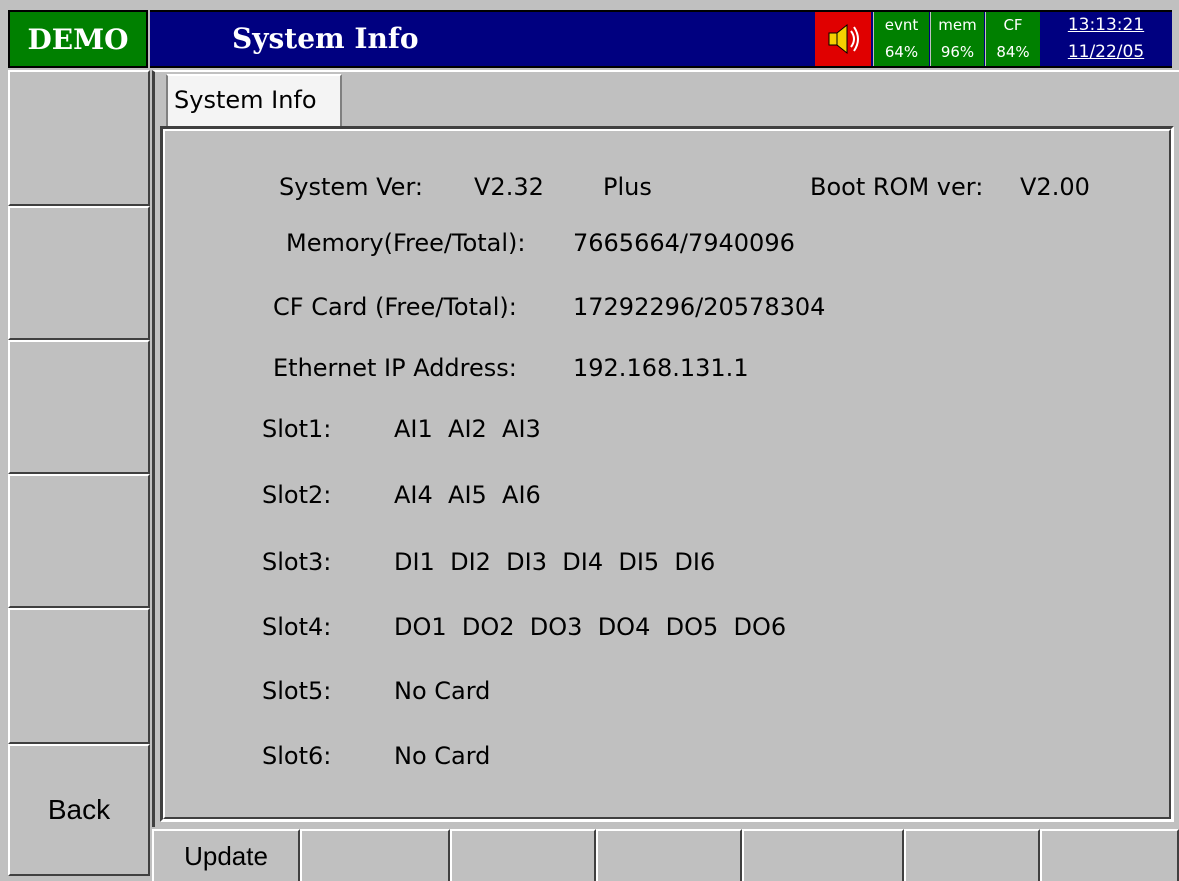 This screenshot has width=1179, height=881. What do you see at coordinates (1013, 25) in the screenshot?
I see `cf-label: CF` at bounding box center [1013, 25].